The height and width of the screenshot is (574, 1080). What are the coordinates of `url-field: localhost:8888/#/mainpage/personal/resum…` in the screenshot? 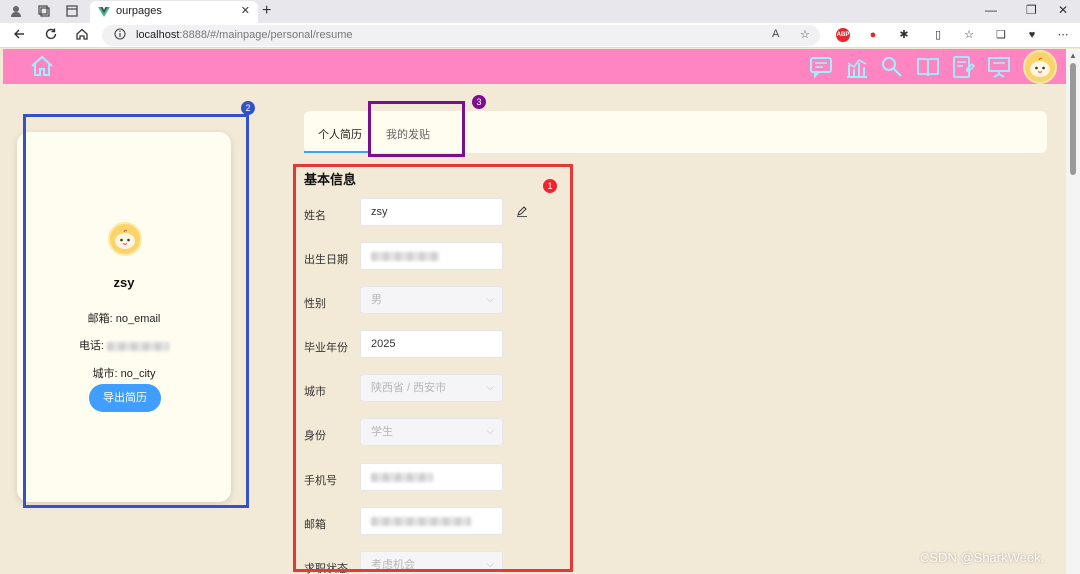 It's located at (461, 35).